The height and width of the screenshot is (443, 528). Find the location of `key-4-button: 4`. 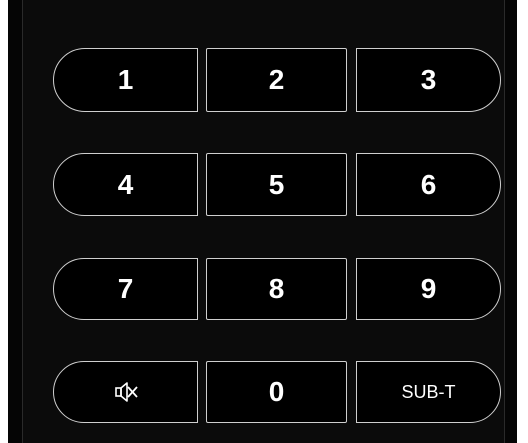

key-4-button: 4 is located at coordinates (125, 184).